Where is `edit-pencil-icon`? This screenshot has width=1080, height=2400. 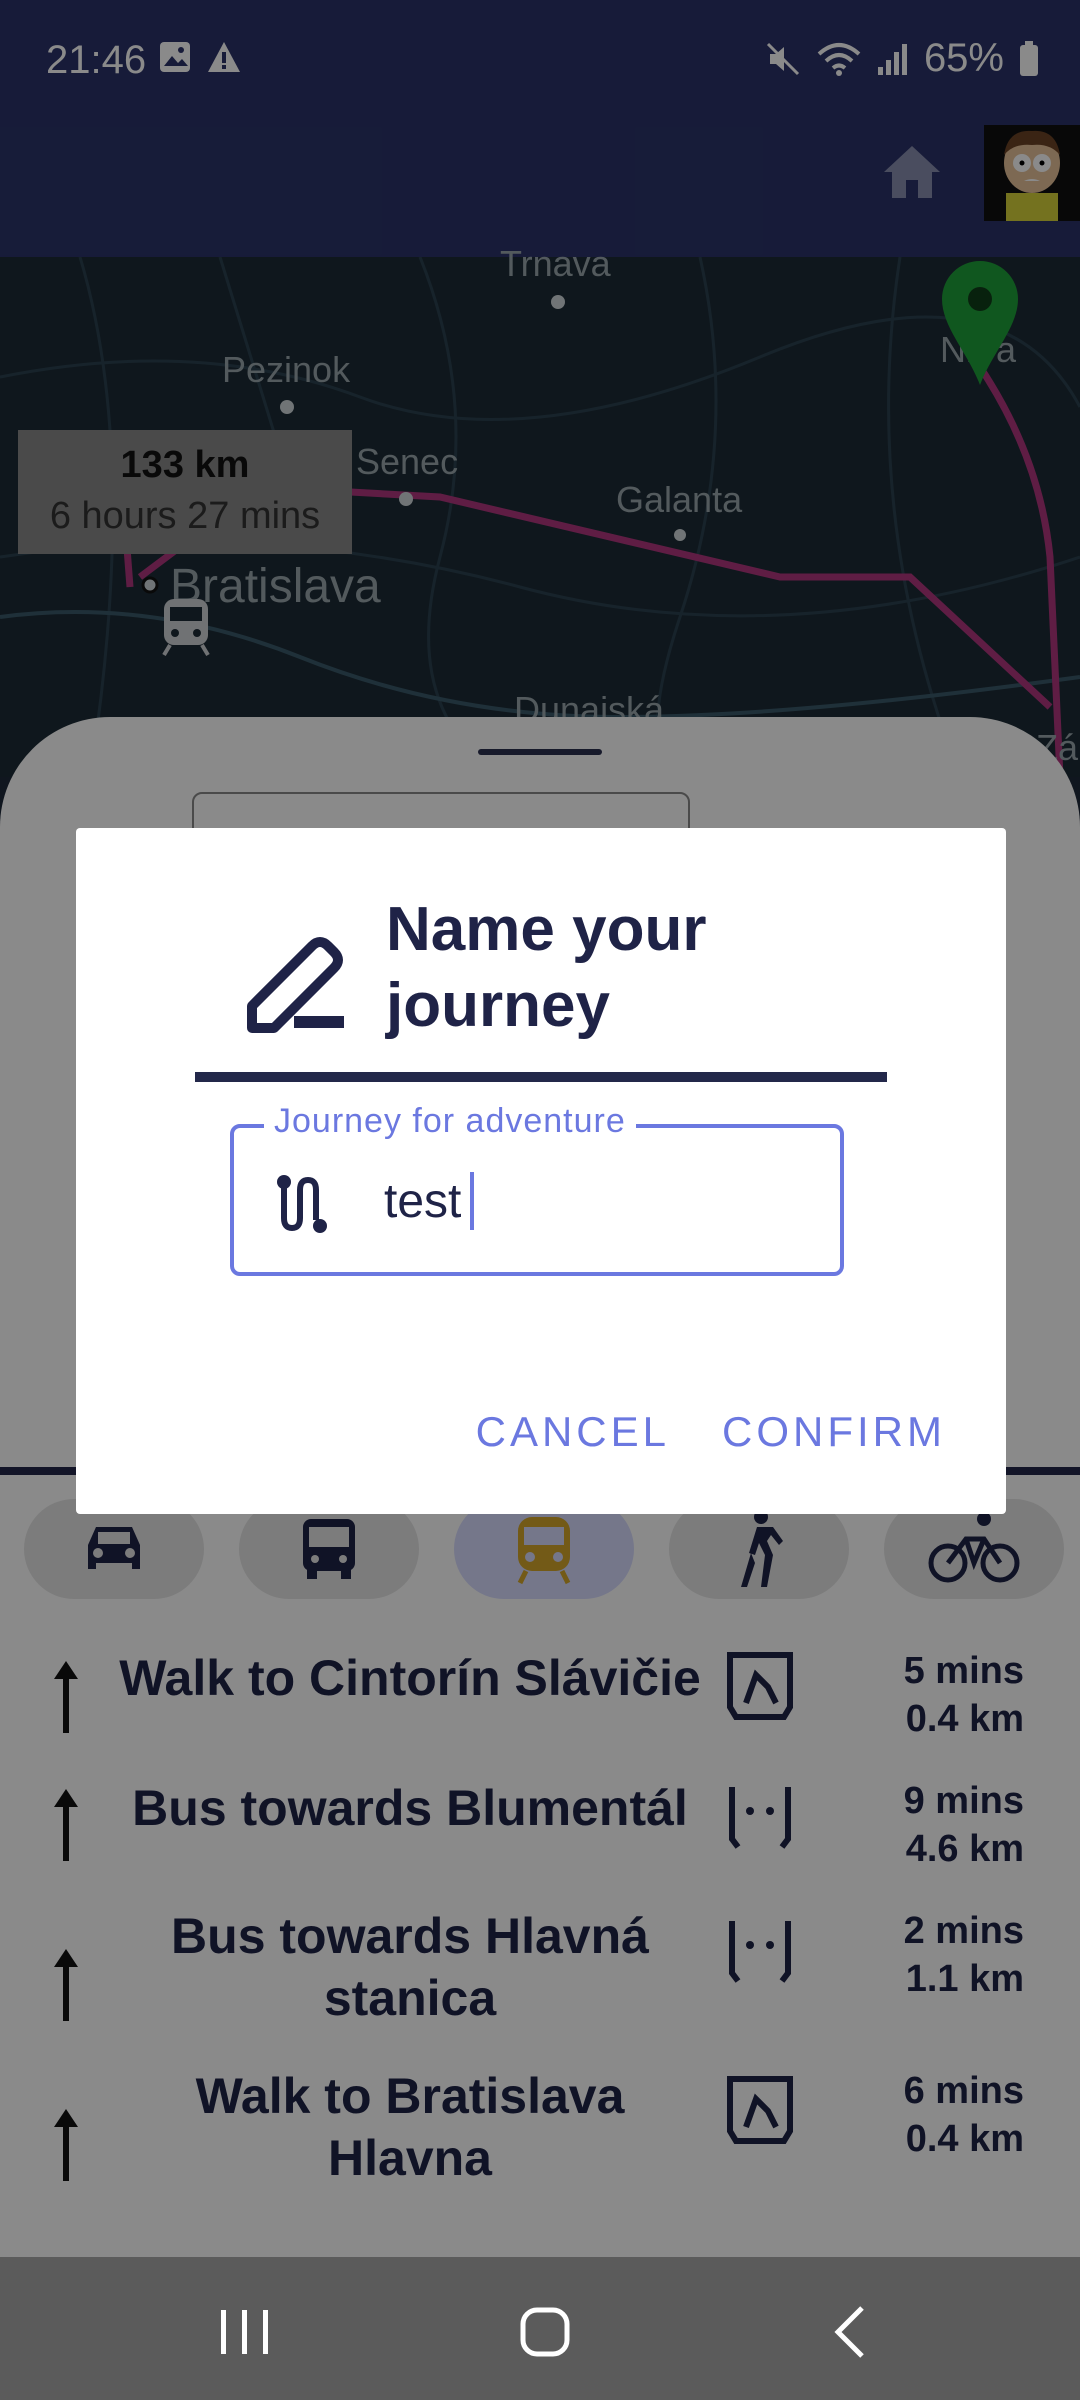 edit-pencil-icon is located at coordinates (295, 985).